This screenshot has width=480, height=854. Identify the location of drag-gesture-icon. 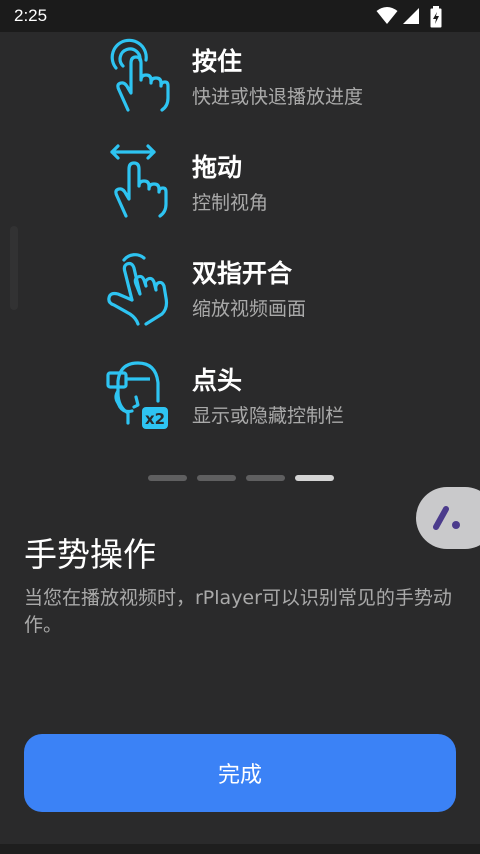
(139, 181).